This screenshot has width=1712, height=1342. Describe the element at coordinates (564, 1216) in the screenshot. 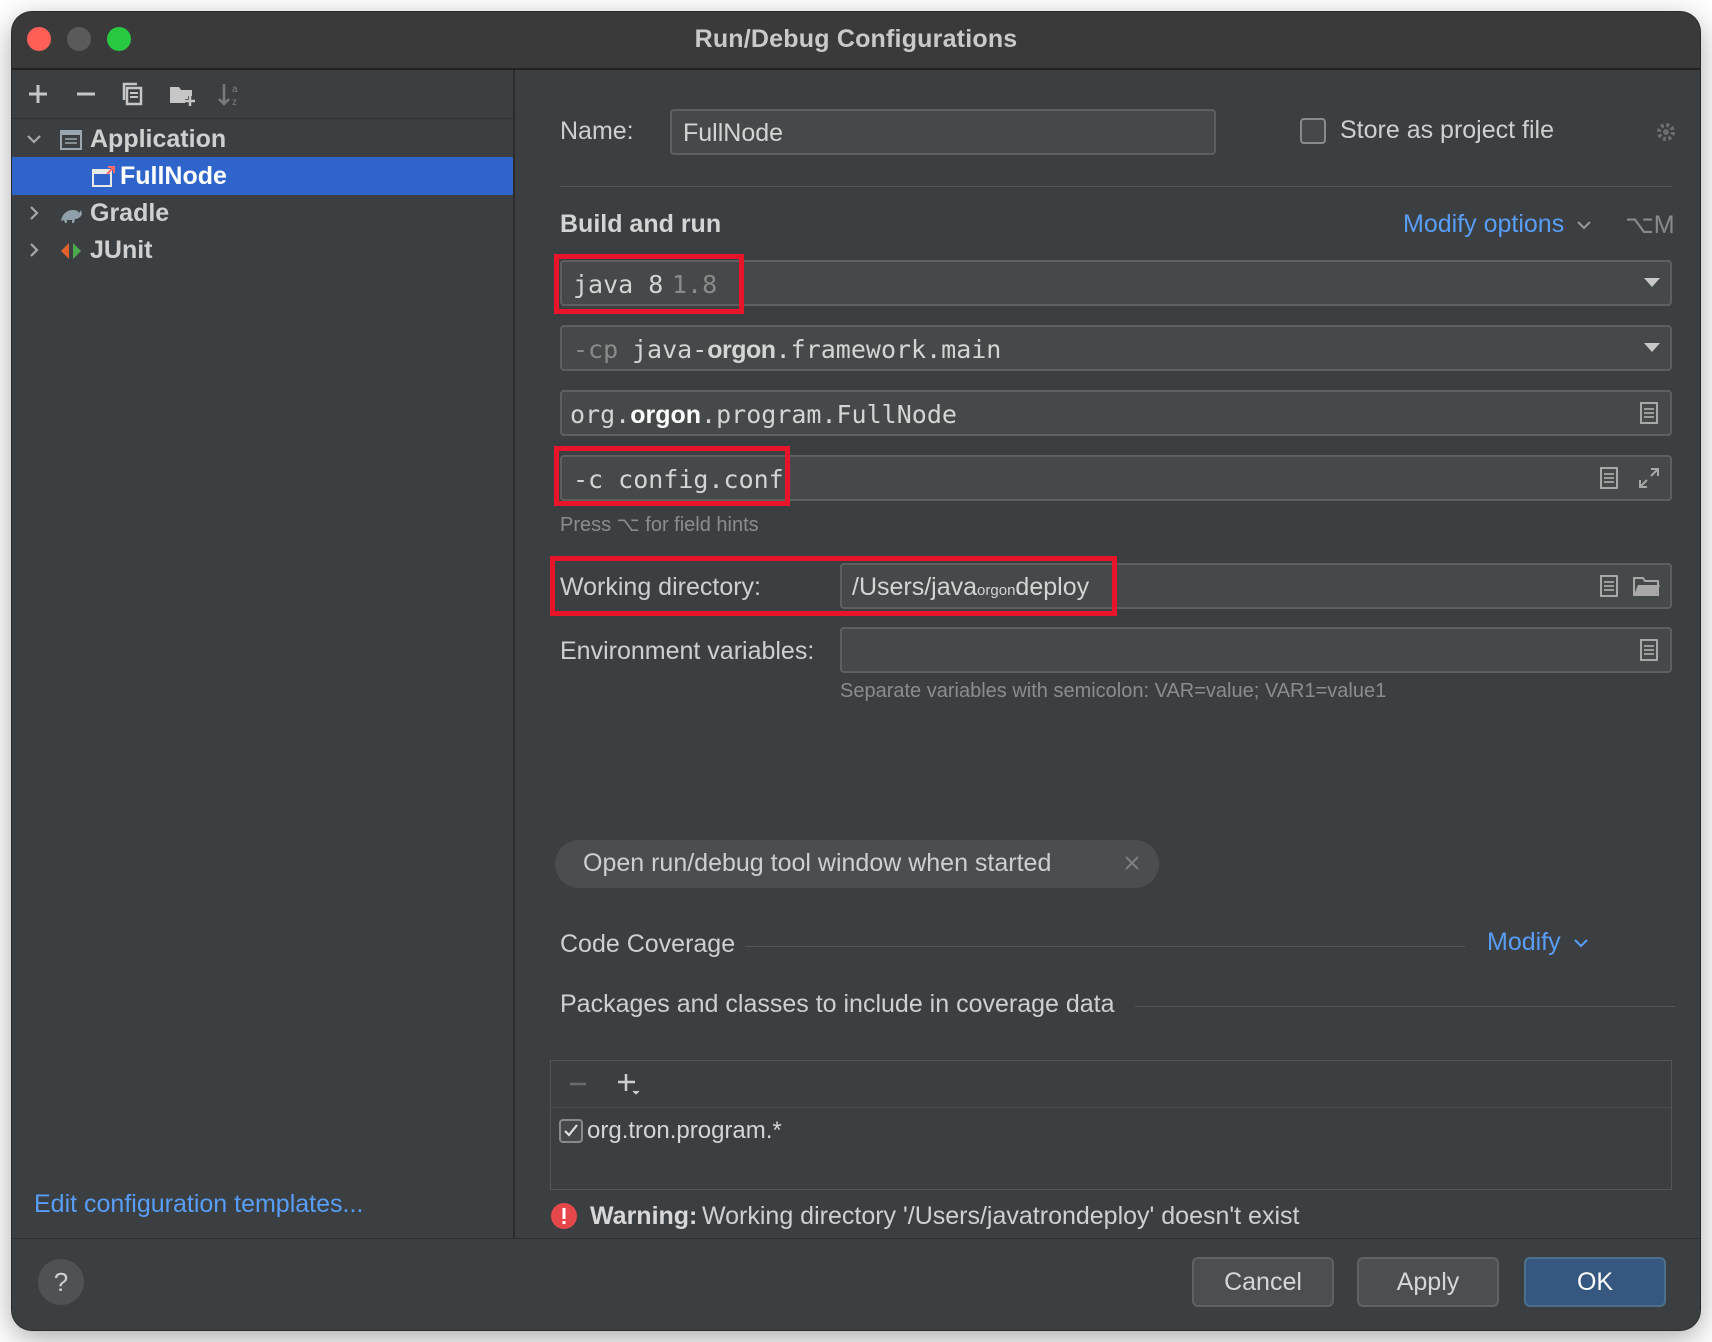

I see `error-icon` at that location.